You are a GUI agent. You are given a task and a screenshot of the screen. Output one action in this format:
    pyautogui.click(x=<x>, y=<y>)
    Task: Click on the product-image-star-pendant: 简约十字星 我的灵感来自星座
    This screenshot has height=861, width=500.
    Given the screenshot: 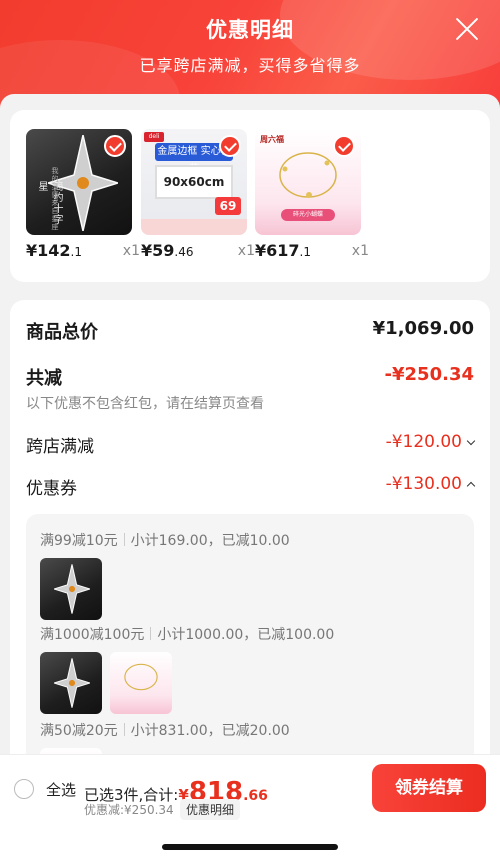 What is the action you would take?
    pyautogui.click(x=79, y=182)
    